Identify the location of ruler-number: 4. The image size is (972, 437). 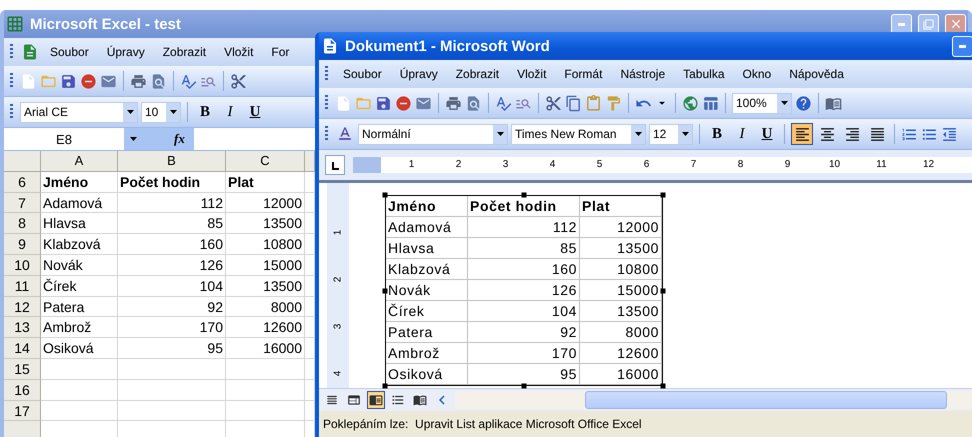
(338, 374).